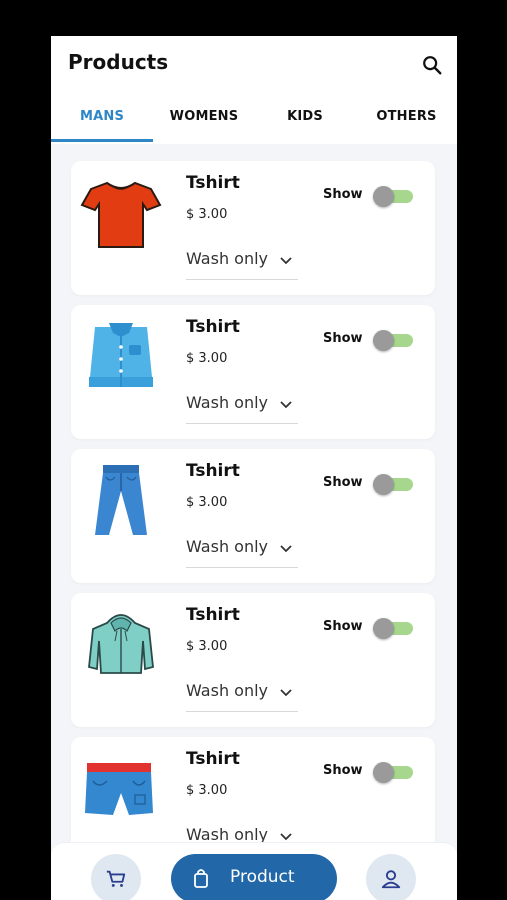  What do you see at coordinates (102, 122) in the screenshot?
I see `tab-mans: MANS` at bounding box center [102, 122].